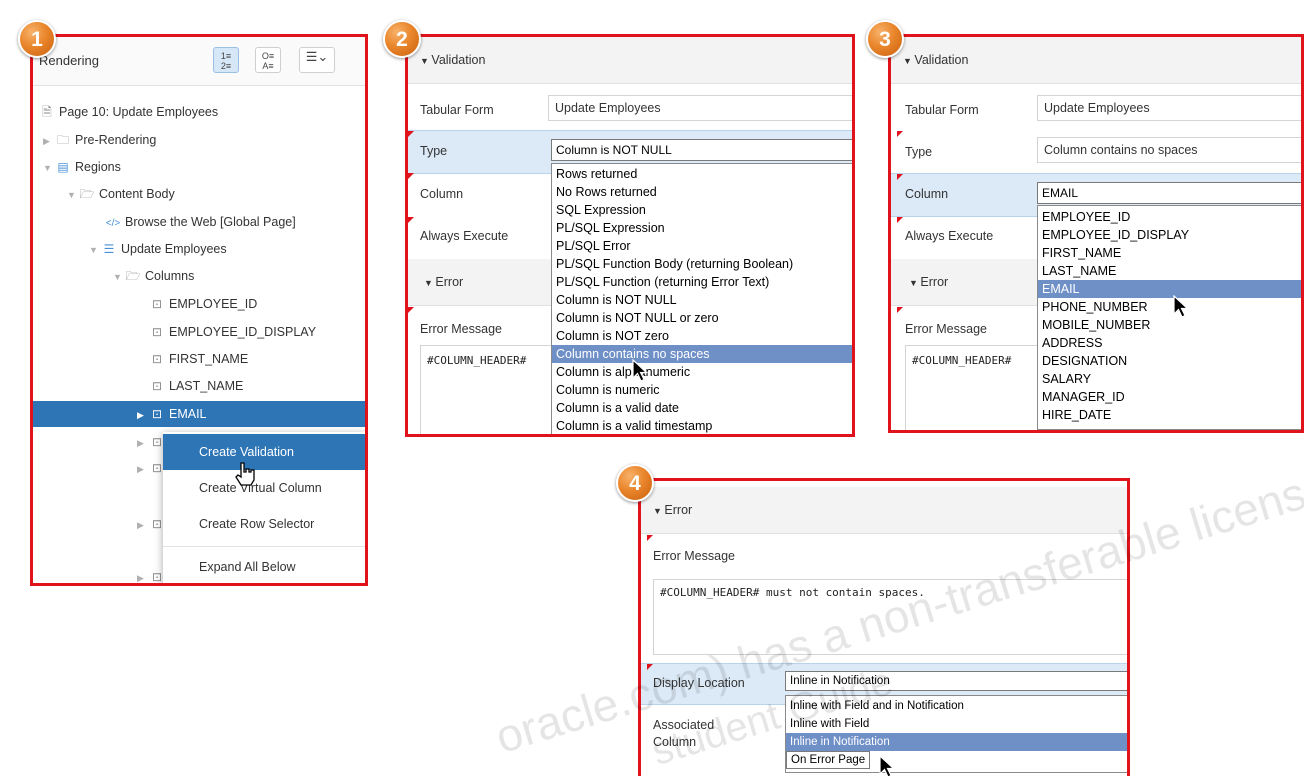 The width and height of the screenshot is (1304, 776). I want to click on section-error: ▼ Error, so click(884, 510).